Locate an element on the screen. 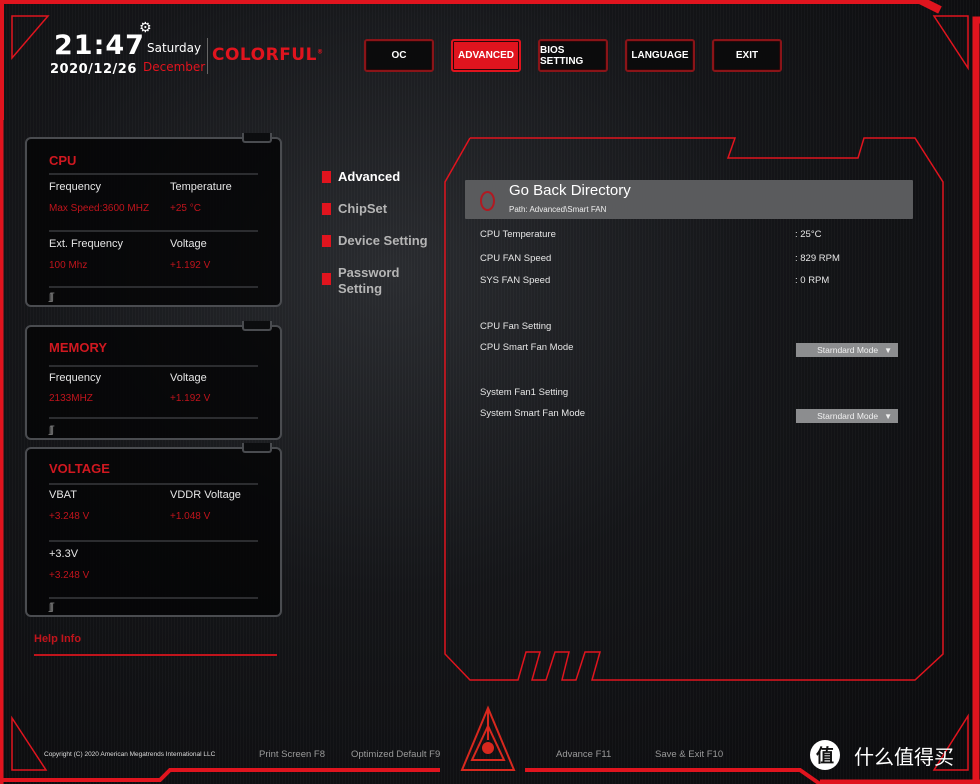 The image size is (980, 784). system-smart-fan-mode-select: Starndard Mode ▼ is located at coordinates (847, 416).